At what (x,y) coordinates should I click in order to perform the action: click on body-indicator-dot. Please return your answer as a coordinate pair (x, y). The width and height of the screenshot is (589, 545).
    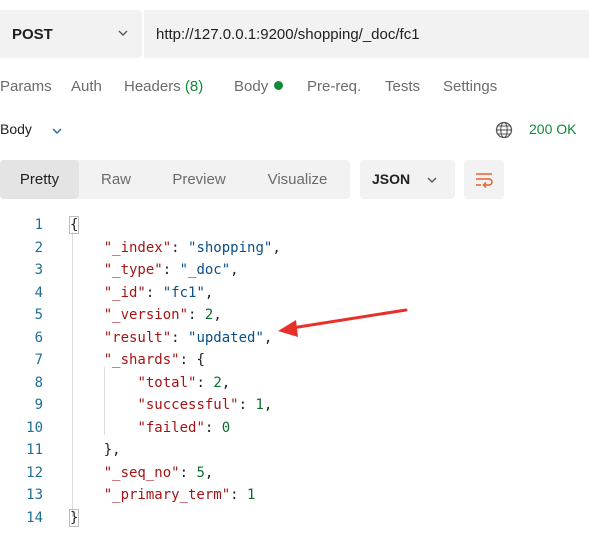
    Looking at the image, I should click on (279, 85).